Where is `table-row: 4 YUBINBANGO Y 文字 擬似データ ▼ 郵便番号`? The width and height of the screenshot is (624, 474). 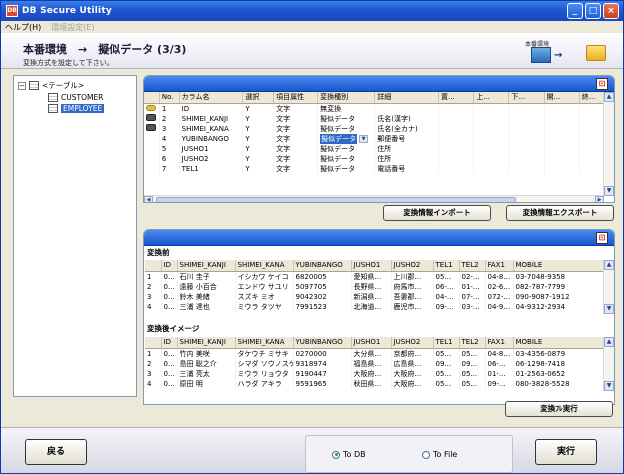 table-row: 4 YUBINBANGO Y 文字 擬似データ ▼ 郵便番号 is located at coordinates (374, 138).